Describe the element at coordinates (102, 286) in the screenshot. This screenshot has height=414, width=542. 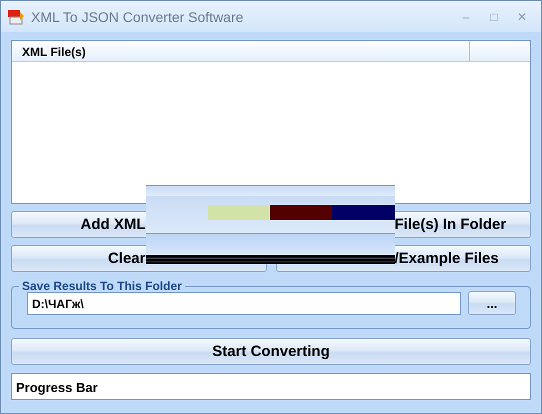
I see `group-title: Save Results To This Folder` at that location.